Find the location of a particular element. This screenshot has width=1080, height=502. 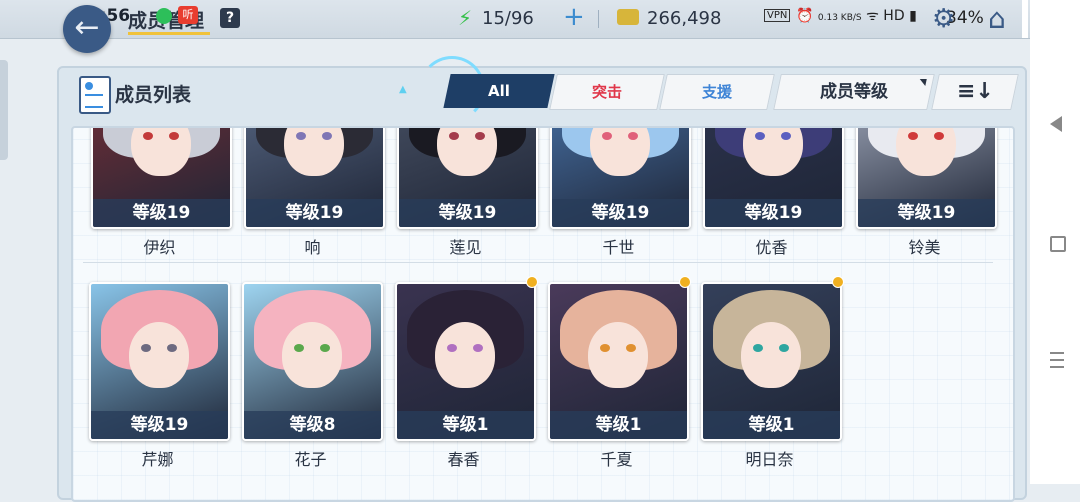

student-name: 花子 is located at coordinates (310, 459).